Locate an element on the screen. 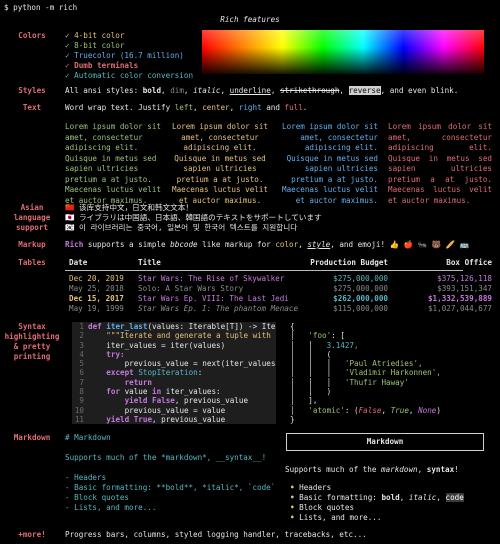  style-italic: italic is located at coordinates (207, 90).